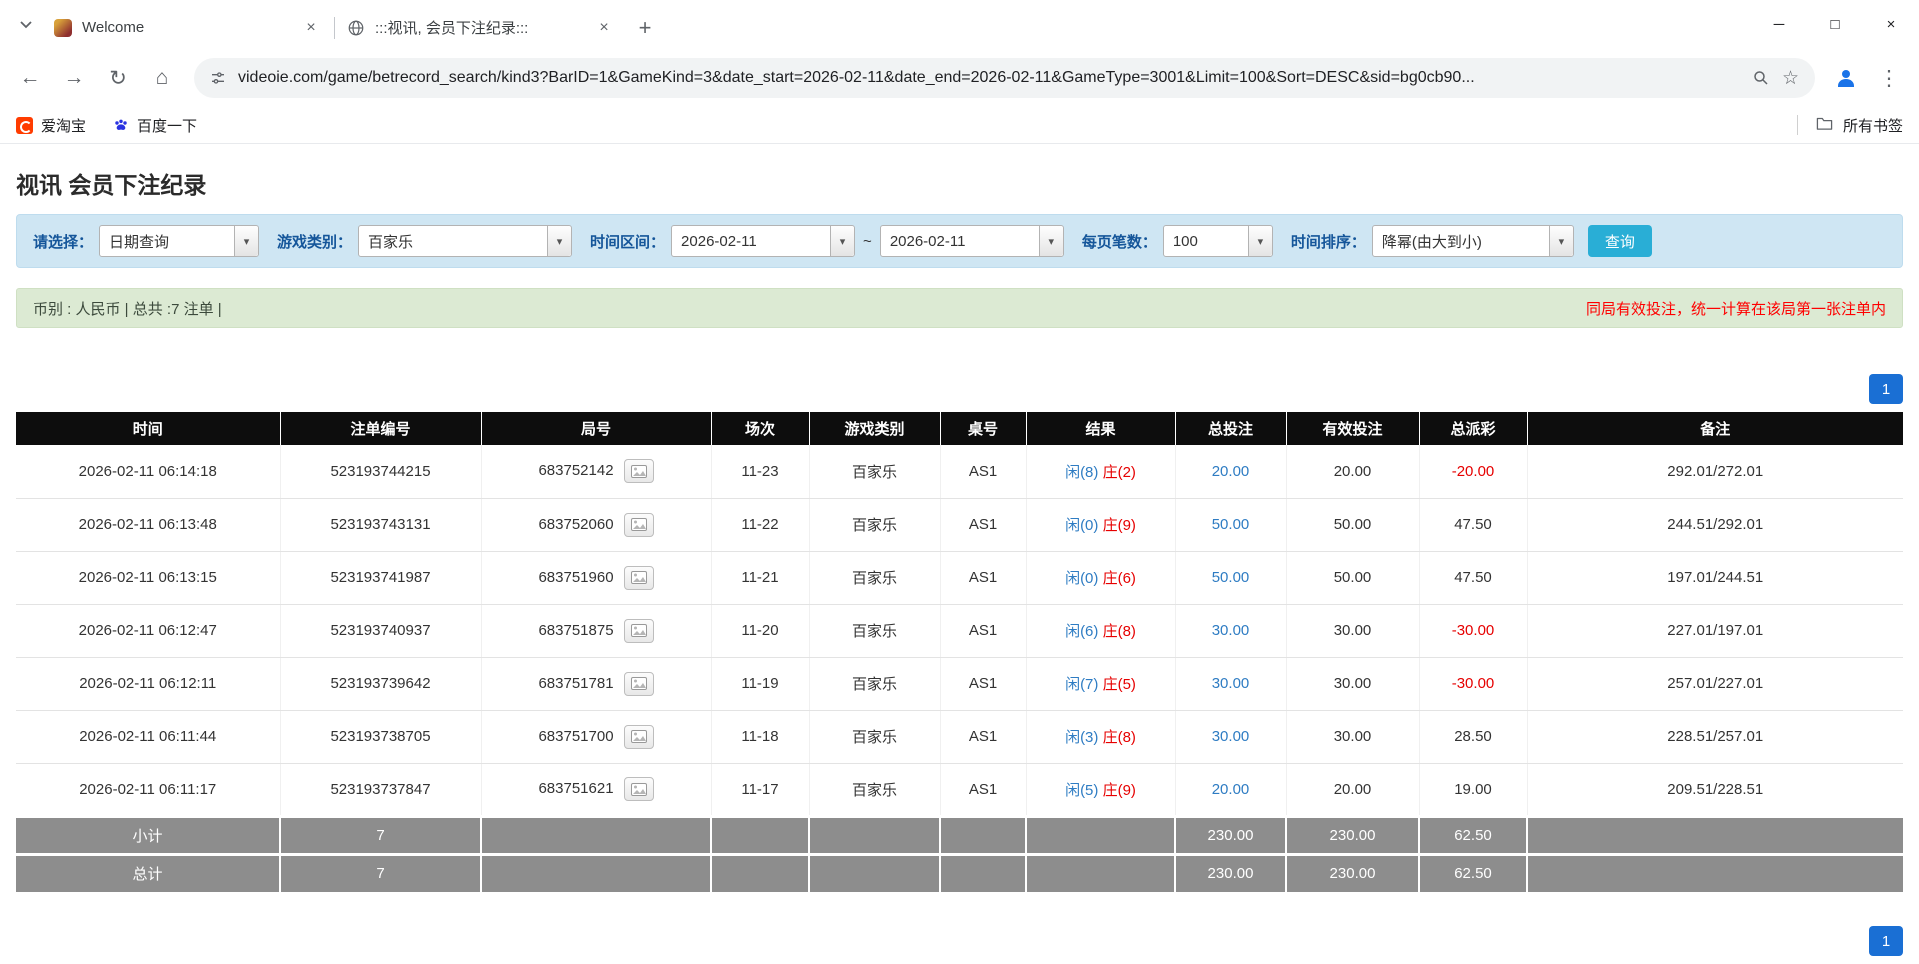  I want to click on tab-welcome: Welcome ×, so click(188, 28).